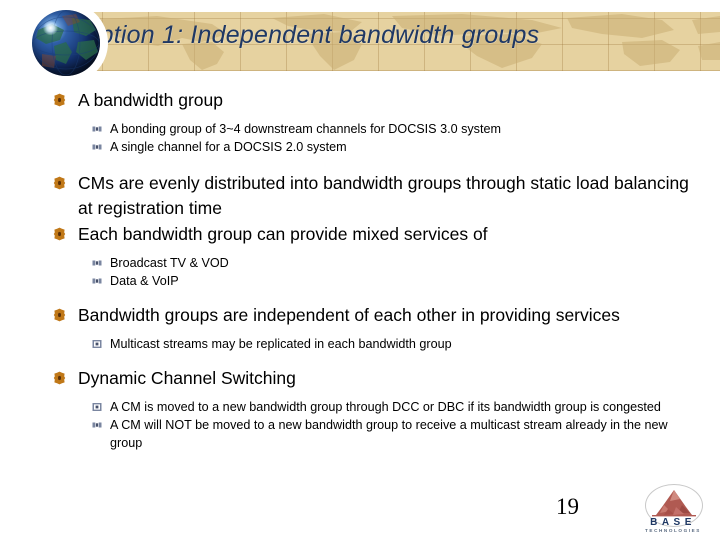 Image resolution: width=720 pixels, height=540 pixels. Describe the element at coordinates (673, 530) in the screenshot. I see `logo-tagline: TECHNOLOGIES` at that location.